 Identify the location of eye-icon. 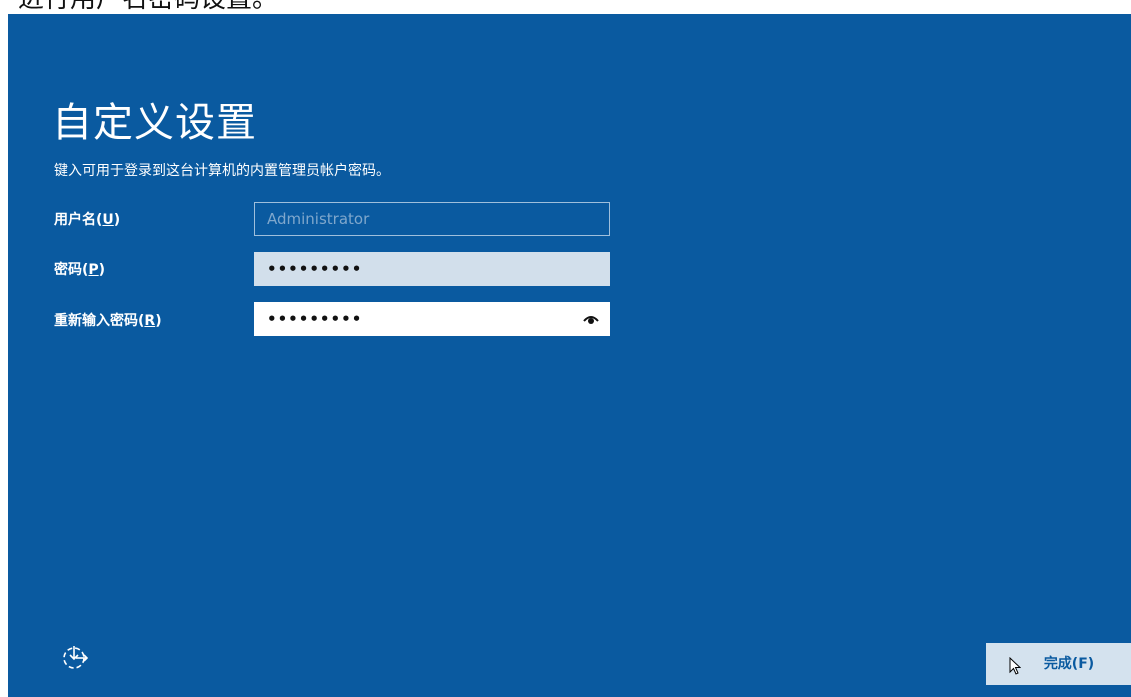
(591, 319).